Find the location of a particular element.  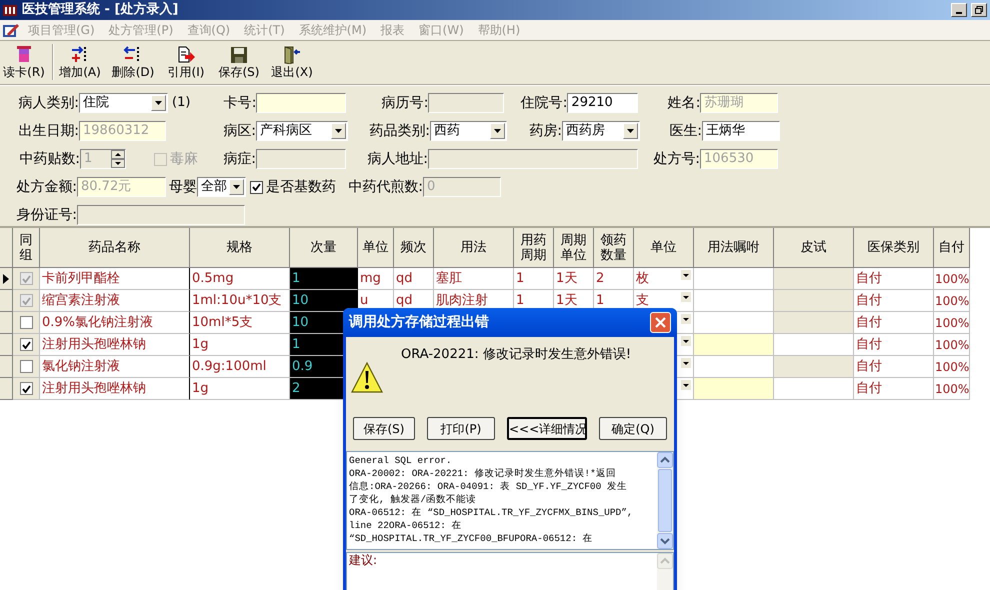

field-label: 医生: is located at coordinates (685, 131).